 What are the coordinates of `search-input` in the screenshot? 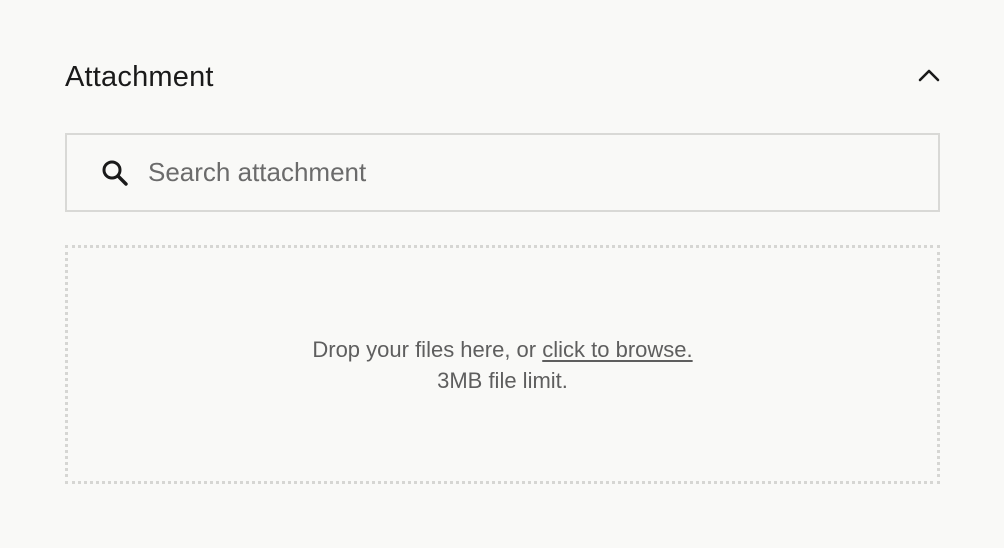 It's located at (543, 172).